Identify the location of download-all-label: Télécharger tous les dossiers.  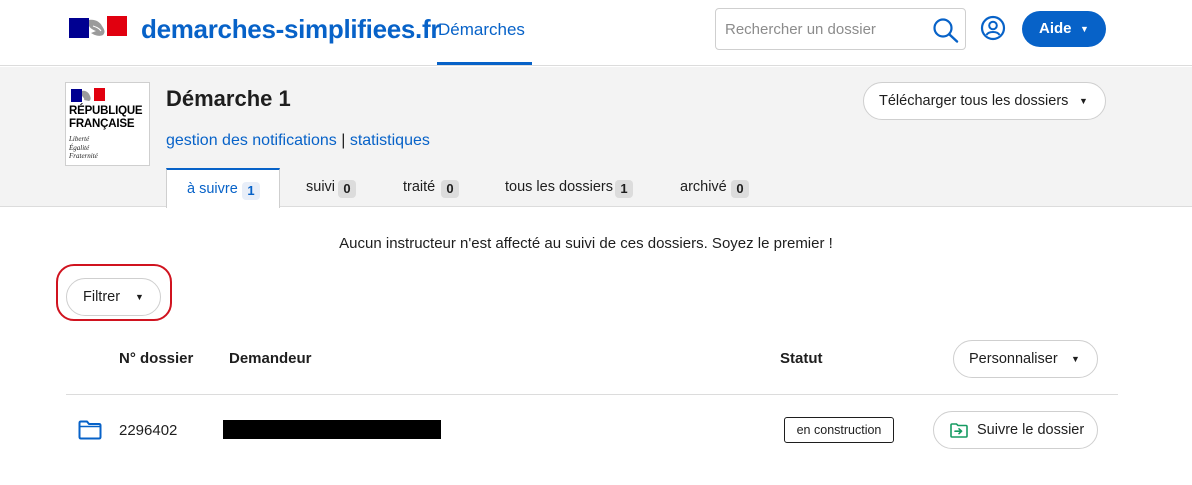
(974, 101).